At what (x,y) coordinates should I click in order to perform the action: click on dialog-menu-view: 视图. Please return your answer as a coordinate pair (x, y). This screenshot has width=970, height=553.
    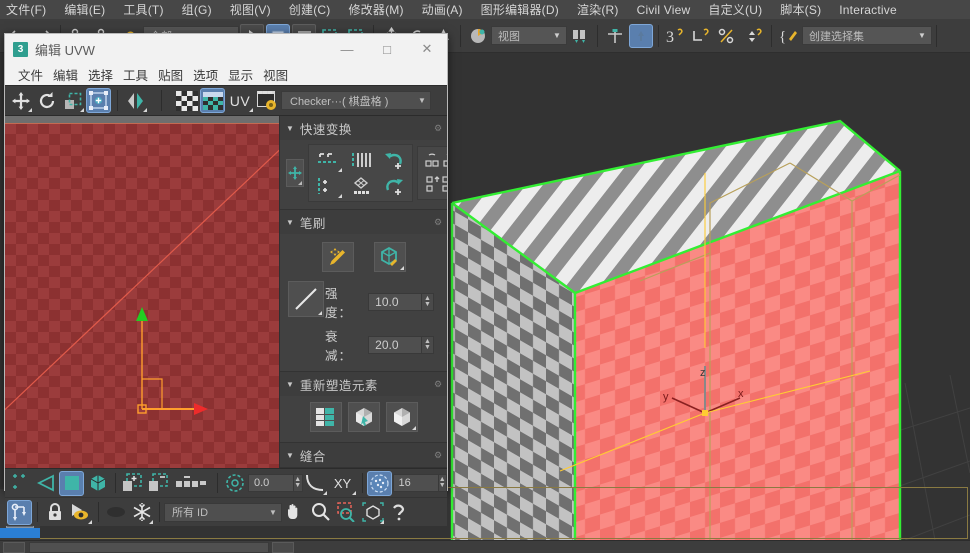
    Looking at the image, I should click on (275, 74).